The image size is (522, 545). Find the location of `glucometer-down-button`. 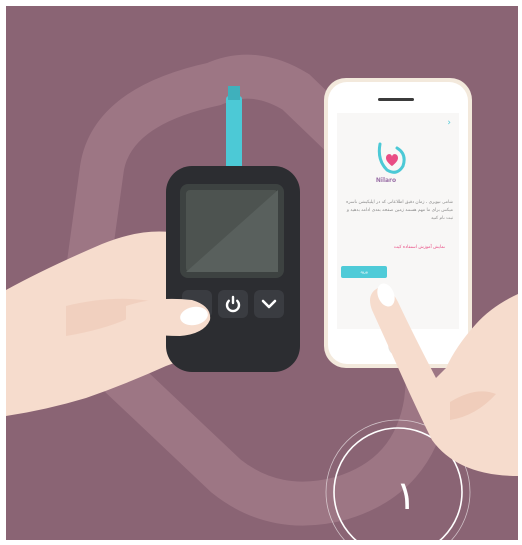

glucometer-down-button is located at coordinates (269, 304).